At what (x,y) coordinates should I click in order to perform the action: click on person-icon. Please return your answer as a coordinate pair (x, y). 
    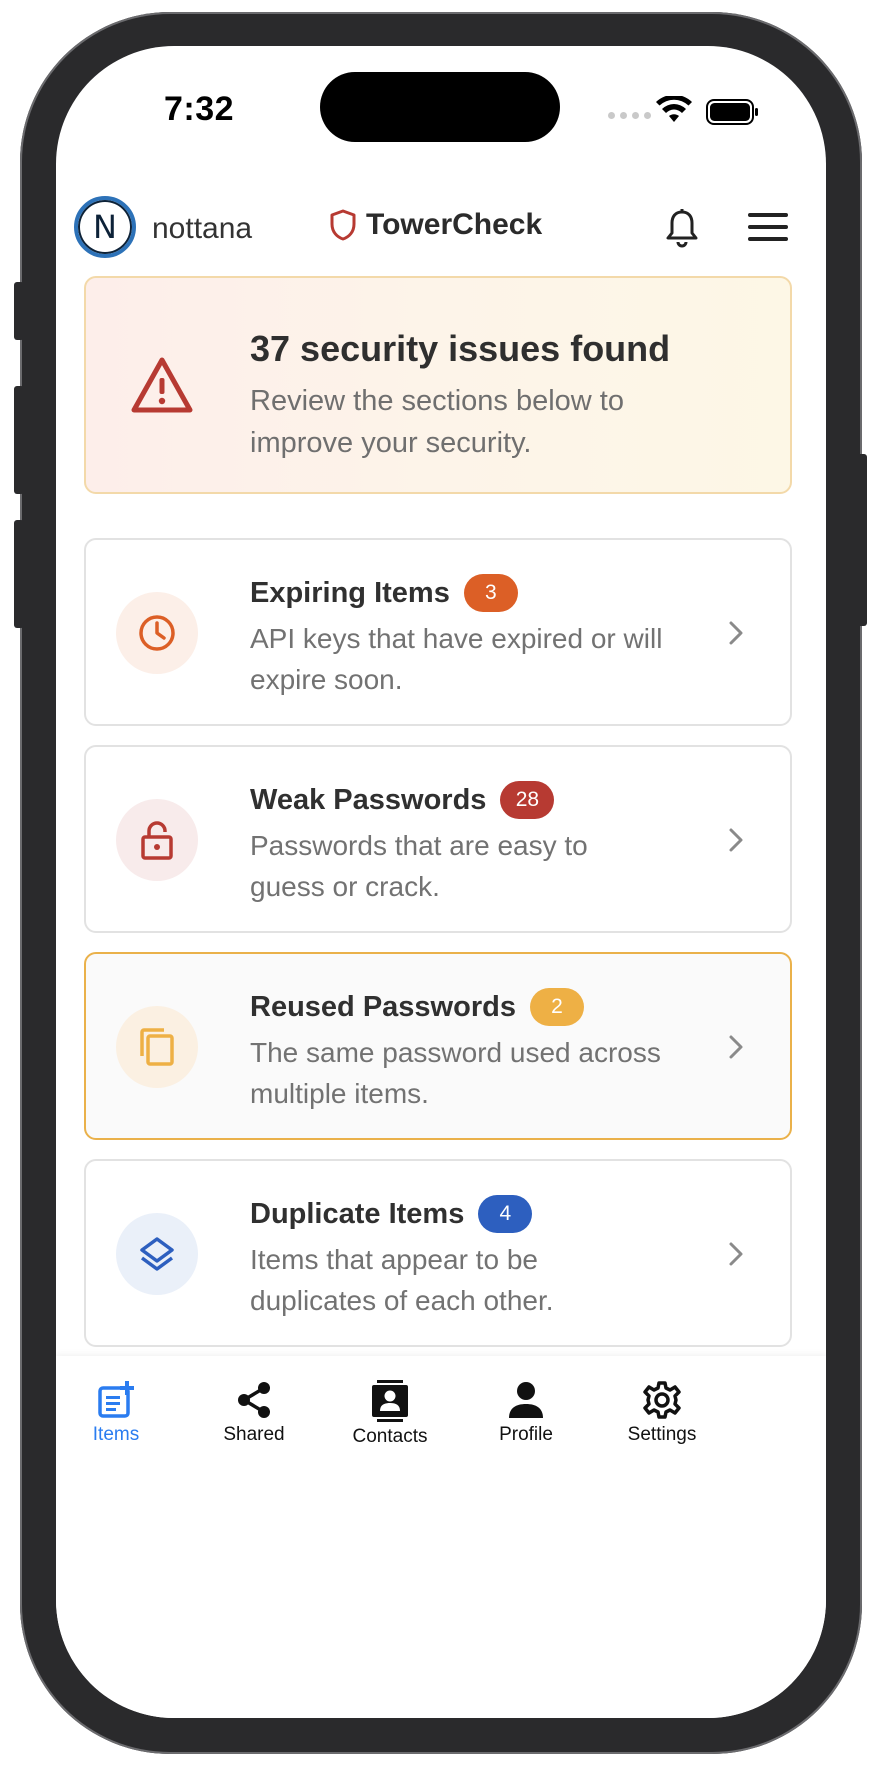
    Looking at the image, I should click on (526, 1400).